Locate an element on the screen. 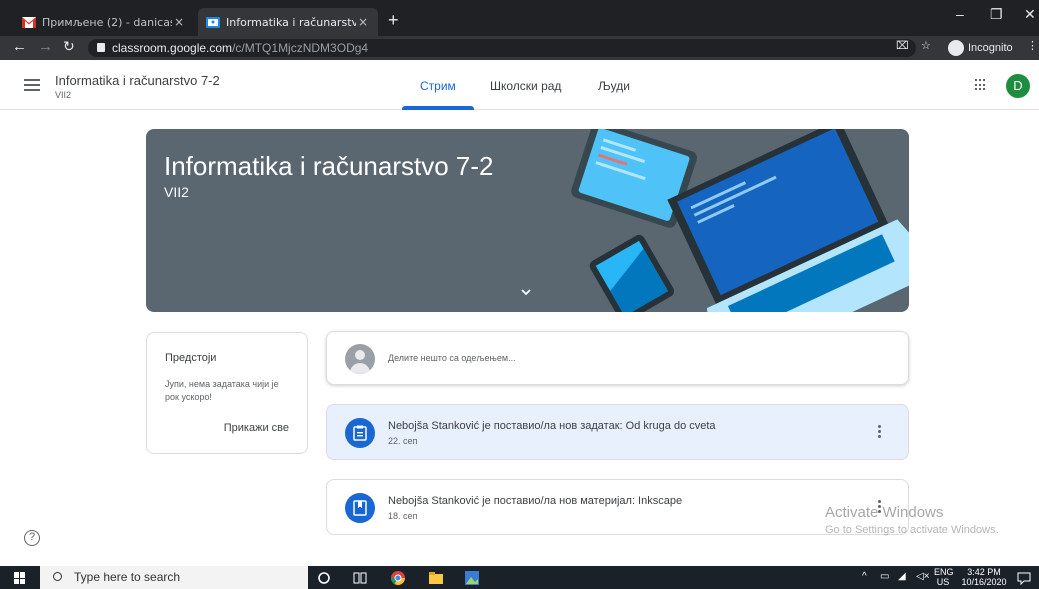 This screenshot has width=1039, height=589. tab-stream: Стрим is located at coordinates (438, 86).